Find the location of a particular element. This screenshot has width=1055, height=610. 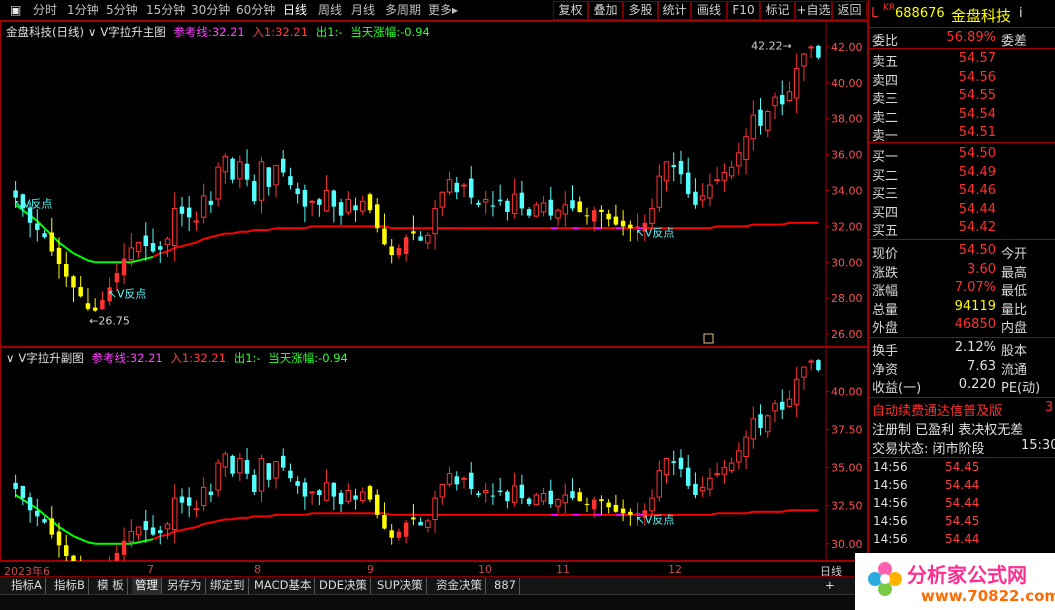

sub-indicator-name: V字拉升副图 is located at coordinates (50, 358).